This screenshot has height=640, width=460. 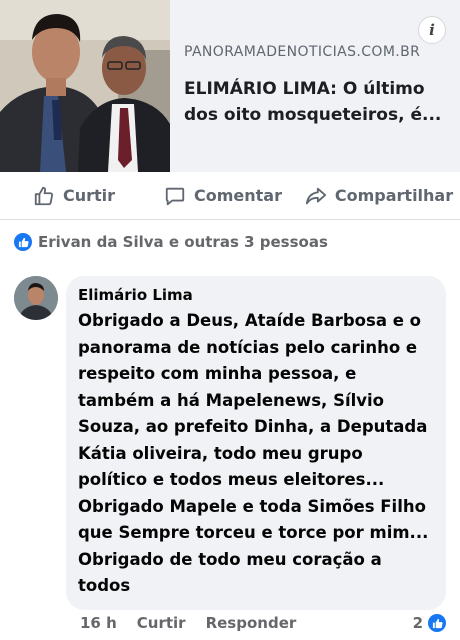 What do you see at coordinates (315, 195) in the screenshot?
I see `share-arrow-icon` at bounding box center [315, 195].